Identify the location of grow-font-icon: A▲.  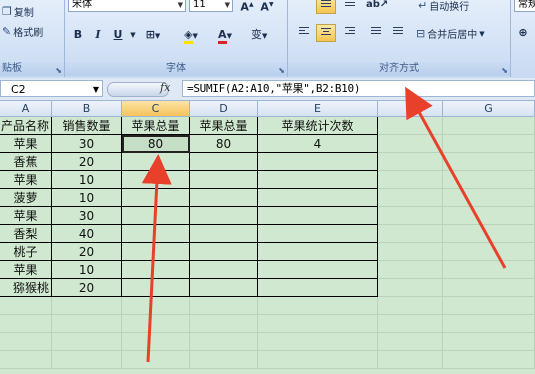
(247, 7).